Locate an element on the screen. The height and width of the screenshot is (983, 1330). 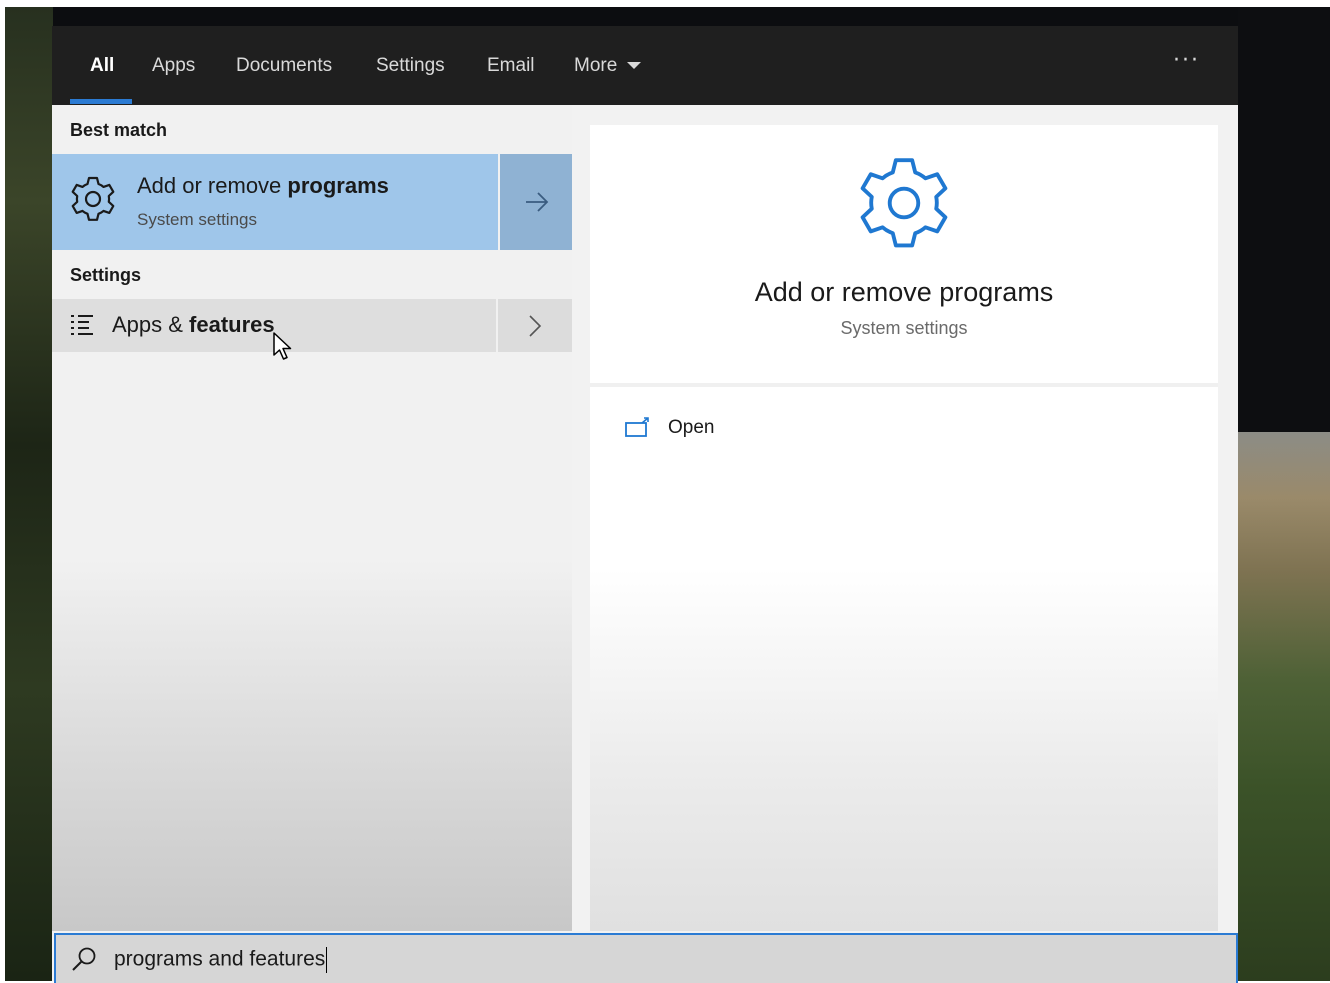
tab-apps: Apps is located at coordinates (173, 66).